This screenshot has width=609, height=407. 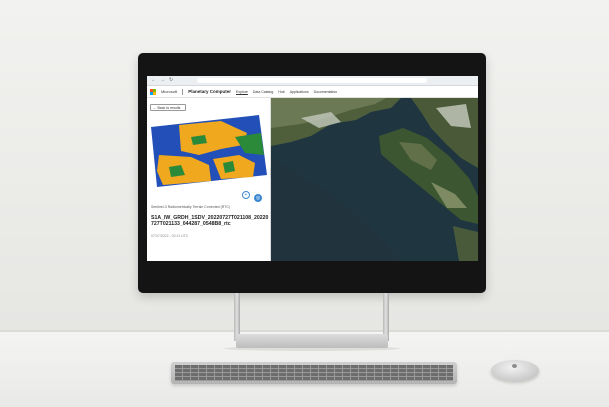 I want to click on header-divider, so click(x=183, y=91).